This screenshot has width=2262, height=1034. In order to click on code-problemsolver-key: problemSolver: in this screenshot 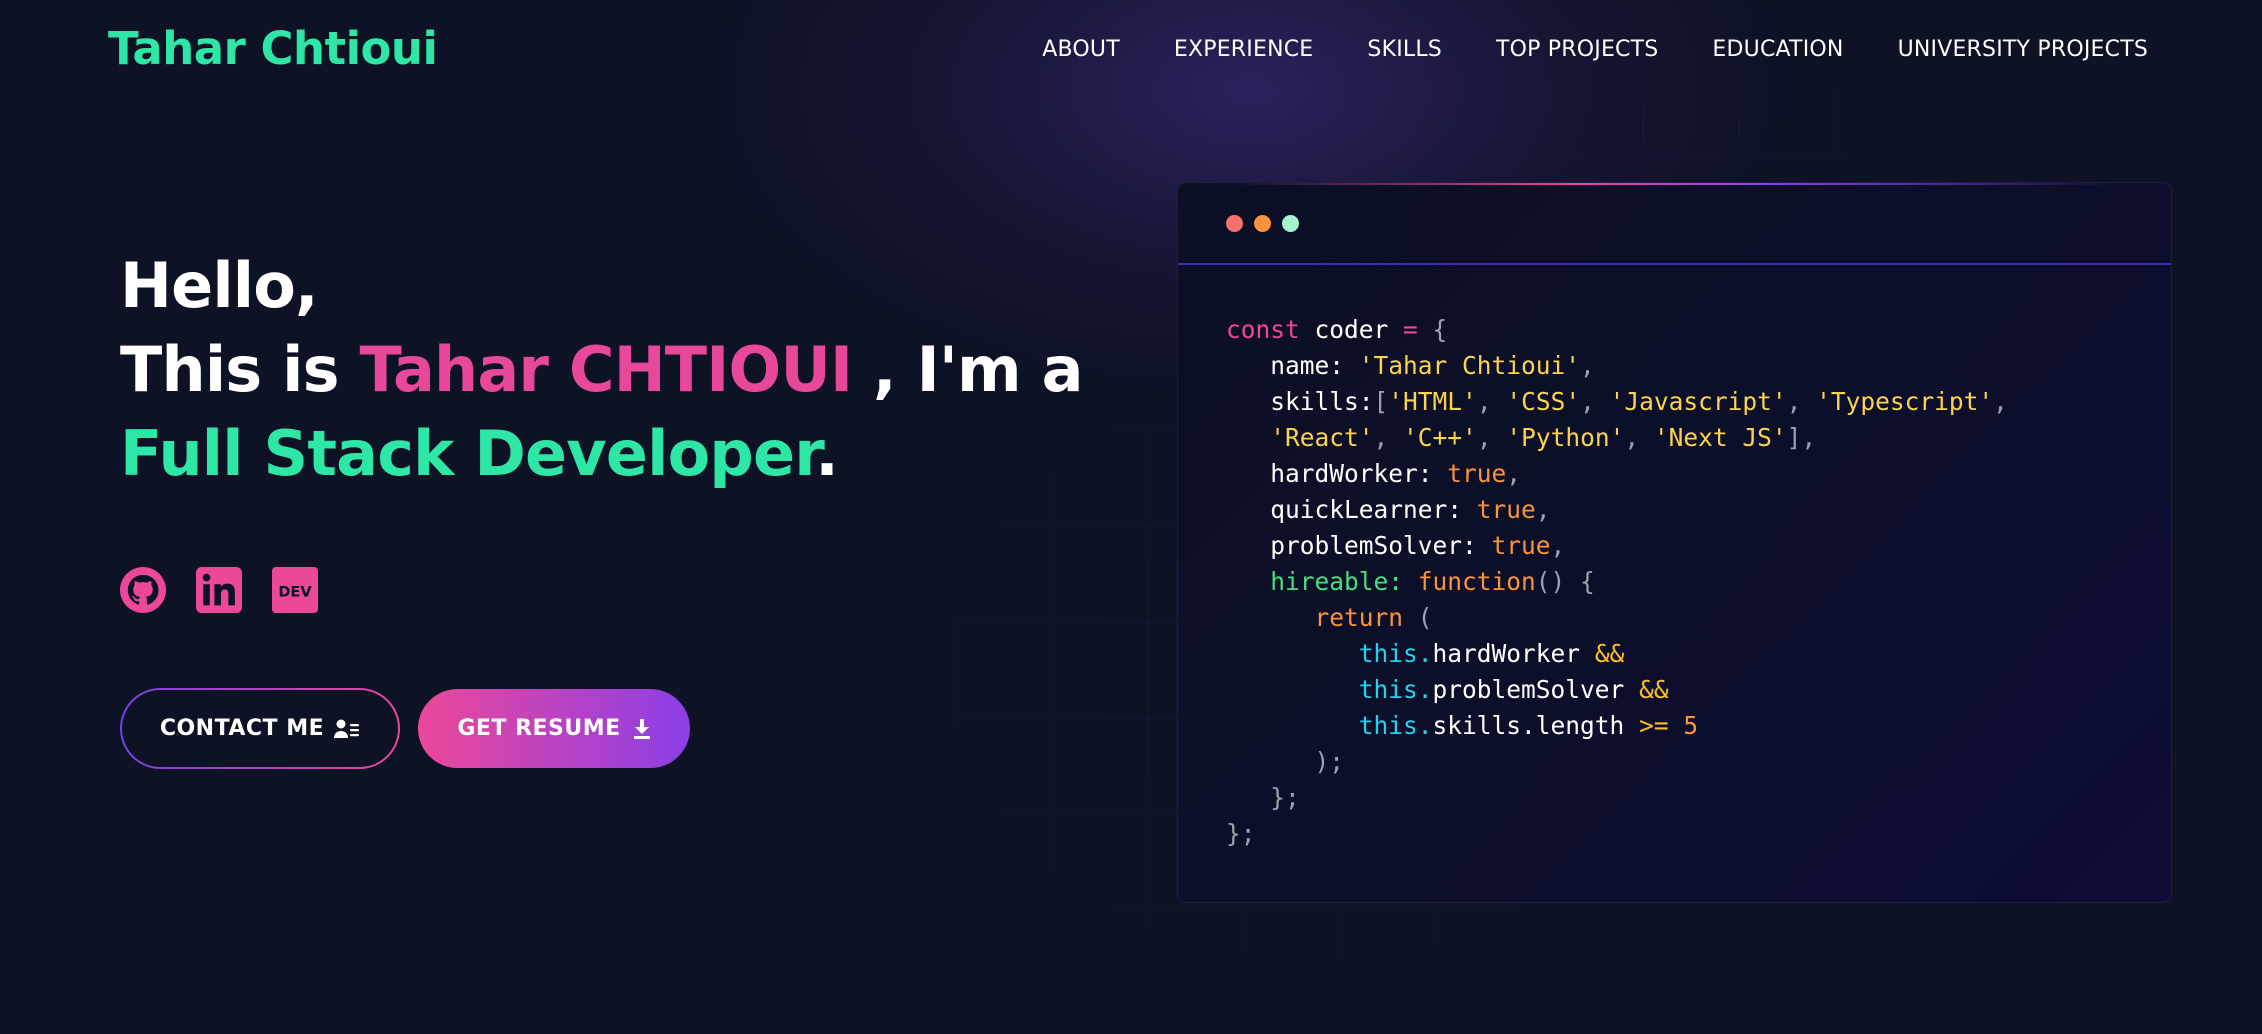, I will do `click(1381, 545)`.